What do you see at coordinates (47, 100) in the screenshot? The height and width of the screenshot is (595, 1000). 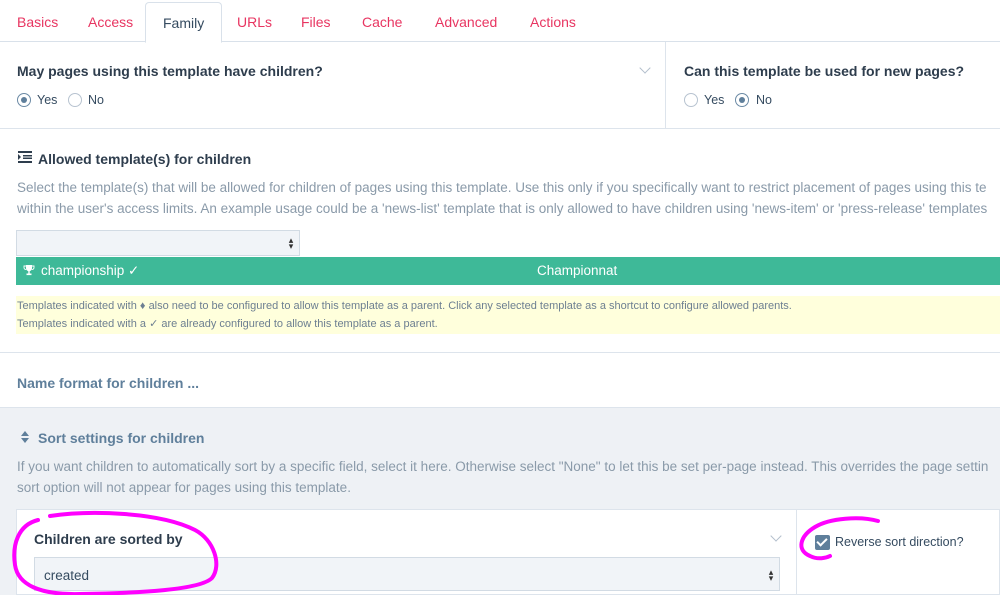 I see `children-yes-label: Yes` at bounding box center [47, 100].